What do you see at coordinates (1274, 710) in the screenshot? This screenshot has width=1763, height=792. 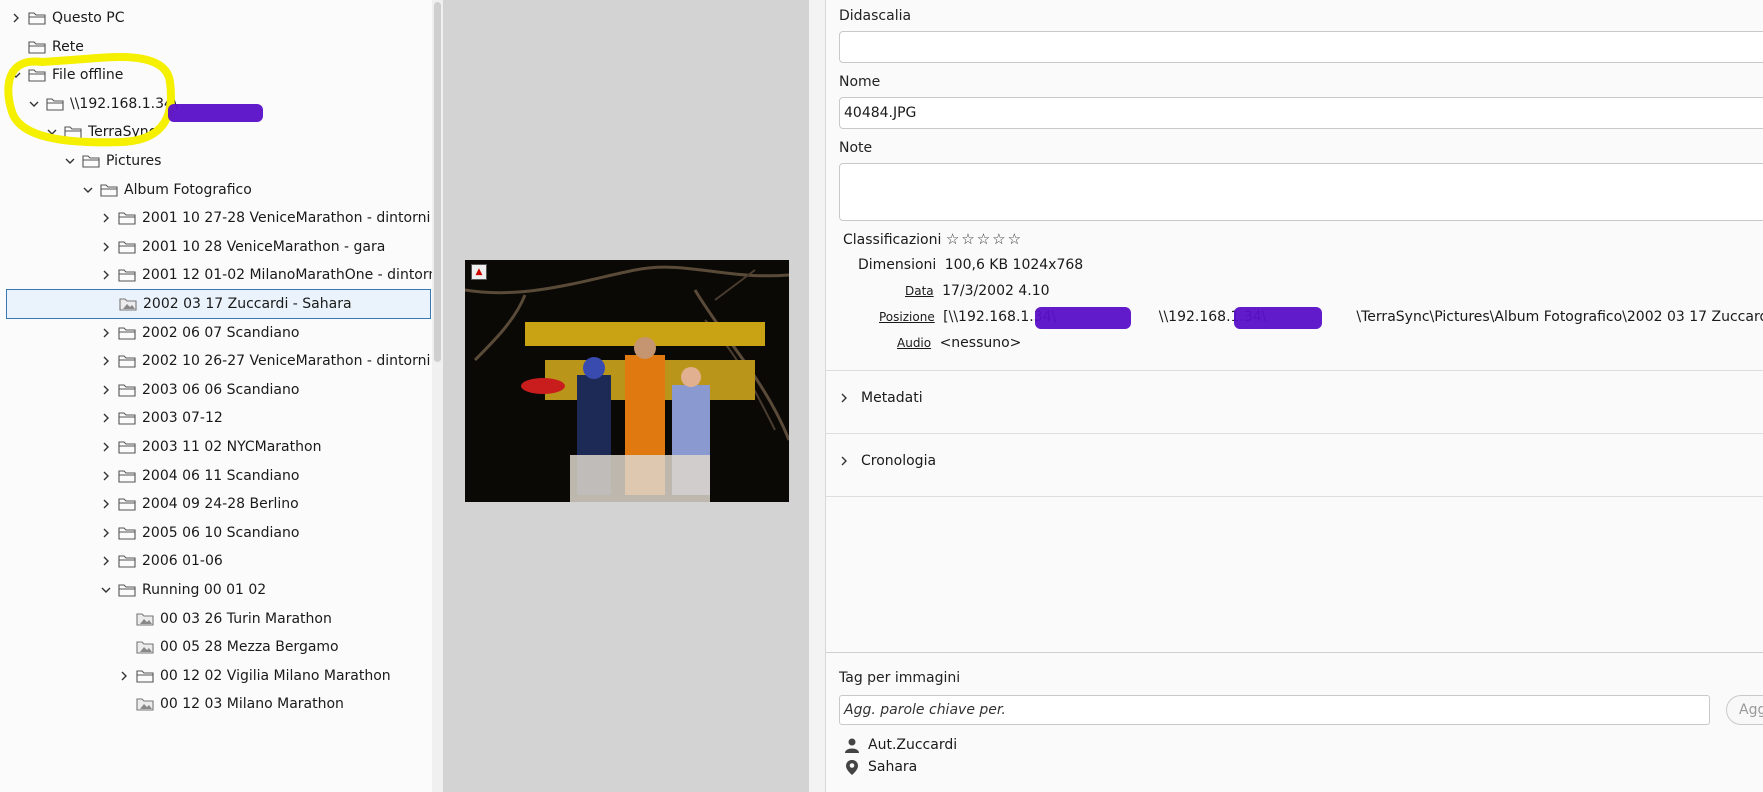 I see `tags-input: Agg. parole chiave per.` at bounding box center [1274, 710].